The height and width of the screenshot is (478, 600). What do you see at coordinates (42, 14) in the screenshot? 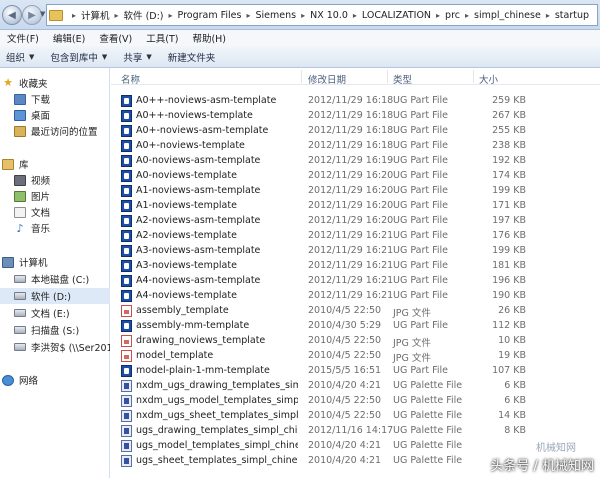
I see `recent-pages-dropdown-icon: ▼` at bounding box center [42, 14].